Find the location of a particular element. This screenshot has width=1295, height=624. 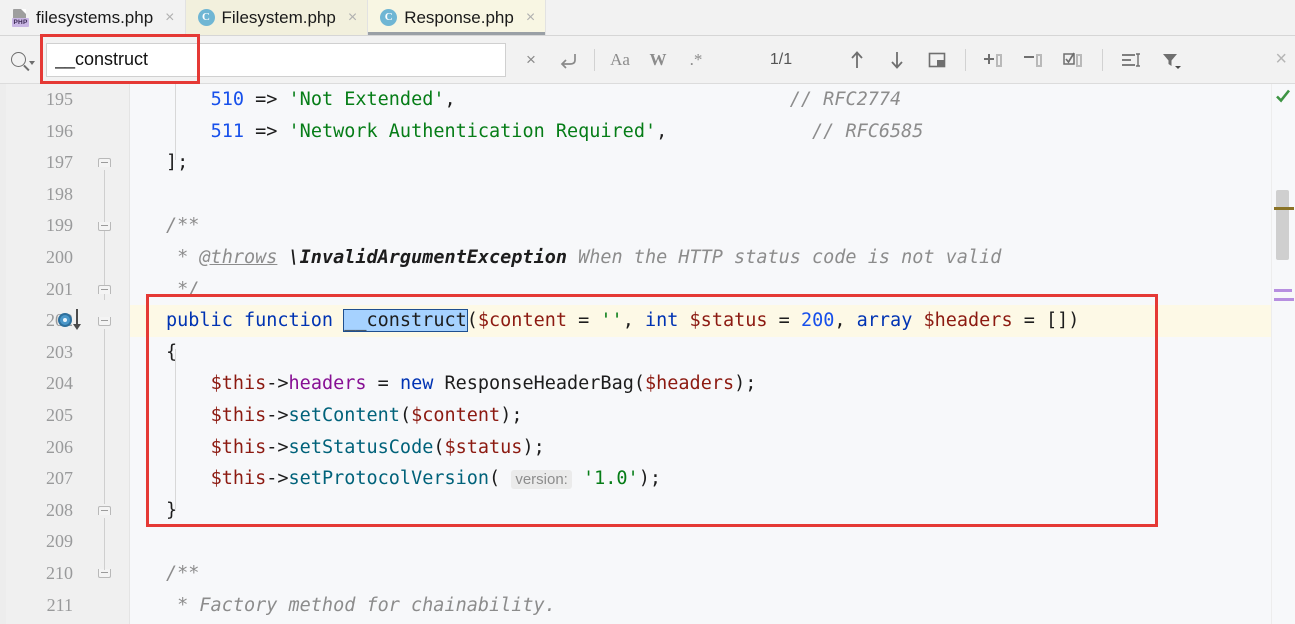

code-line: * Factory method for chainability. is located at coordinates (700, 606).